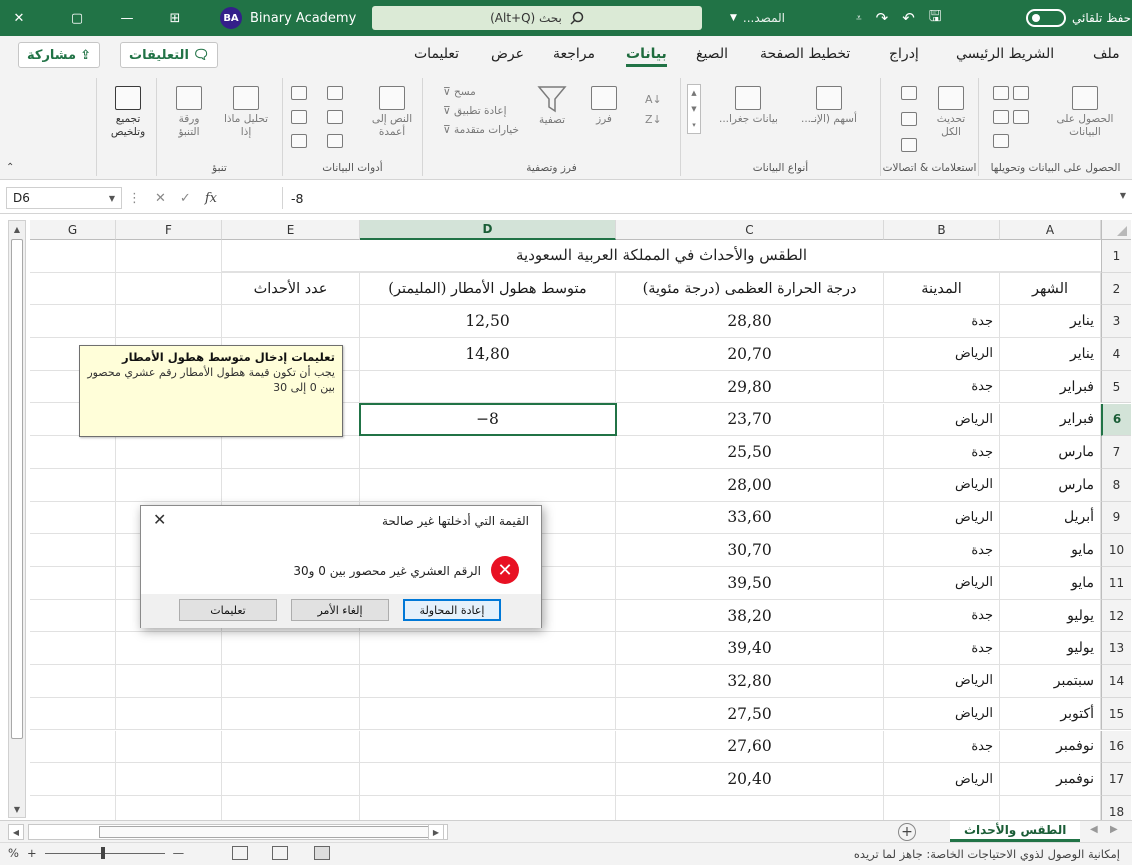 The height and width of the screenshot is (865, 1132). What do you see at coordinates (169, 322) in the screenshot?
I see `cell-f3` at bounding box center [169, 322].